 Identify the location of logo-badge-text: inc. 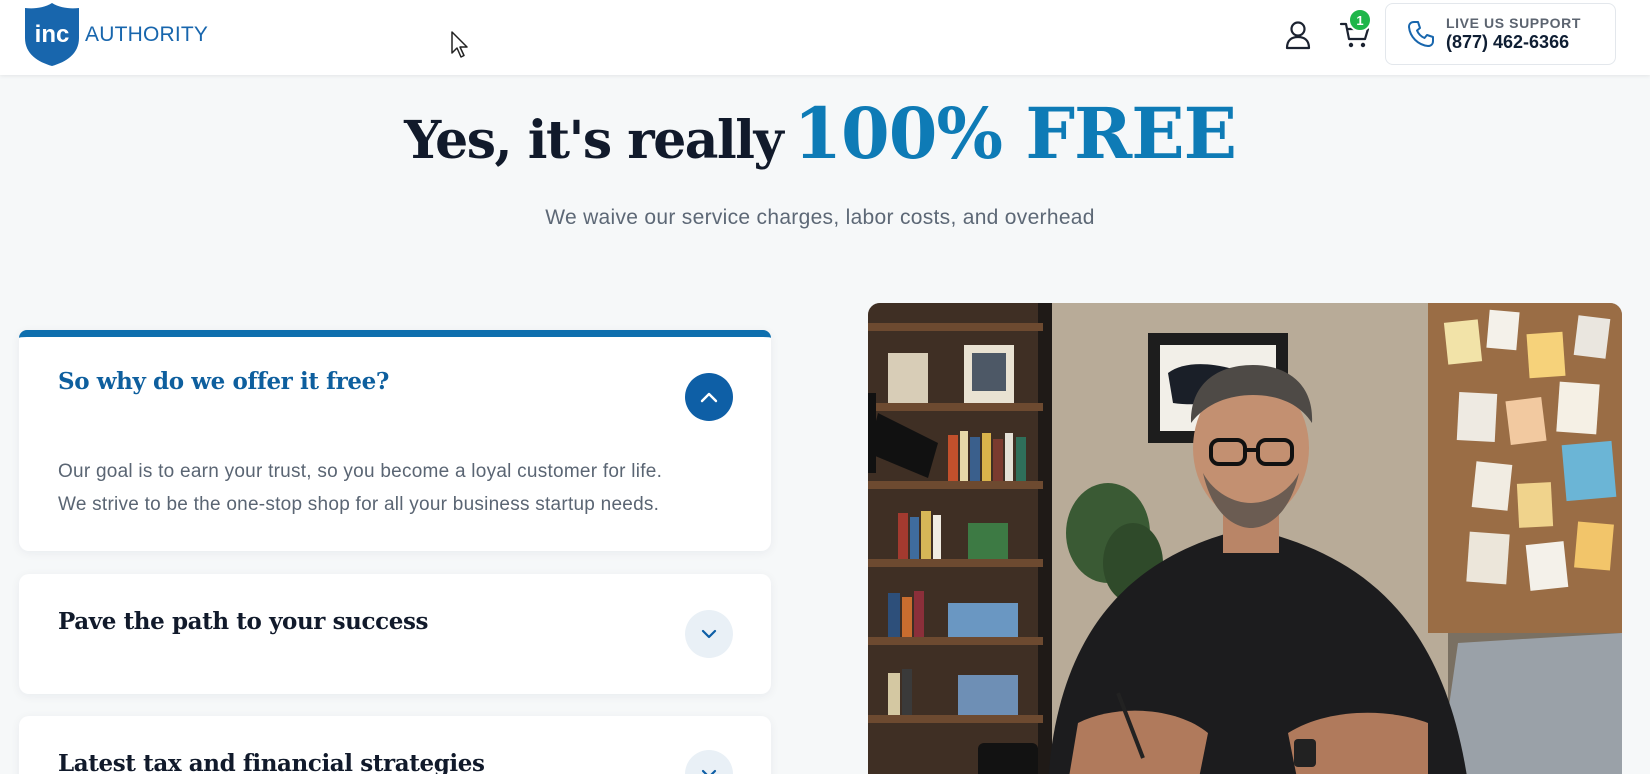
(52, 34).